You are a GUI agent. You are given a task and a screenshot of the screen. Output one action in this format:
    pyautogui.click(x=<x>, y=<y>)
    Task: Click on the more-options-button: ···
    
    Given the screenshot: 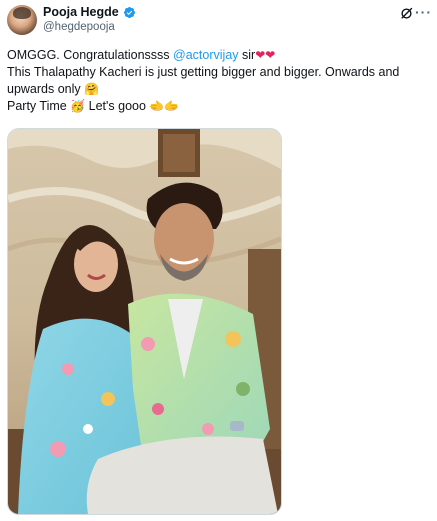 What is the action you would take?
    pyautogui.click(x=423, y=12)
    